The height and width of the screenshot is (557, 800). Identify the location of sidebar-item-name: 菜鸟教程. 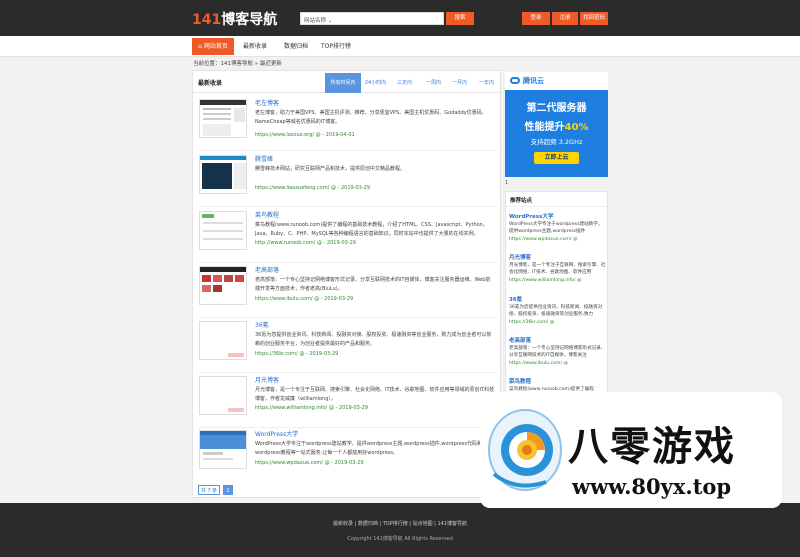
(557, 381).